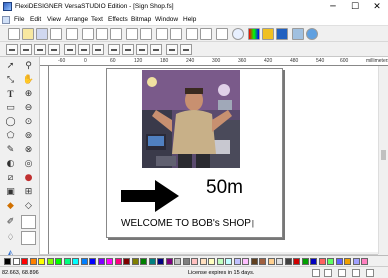  I want to click on break-icon, so click(206, 34).